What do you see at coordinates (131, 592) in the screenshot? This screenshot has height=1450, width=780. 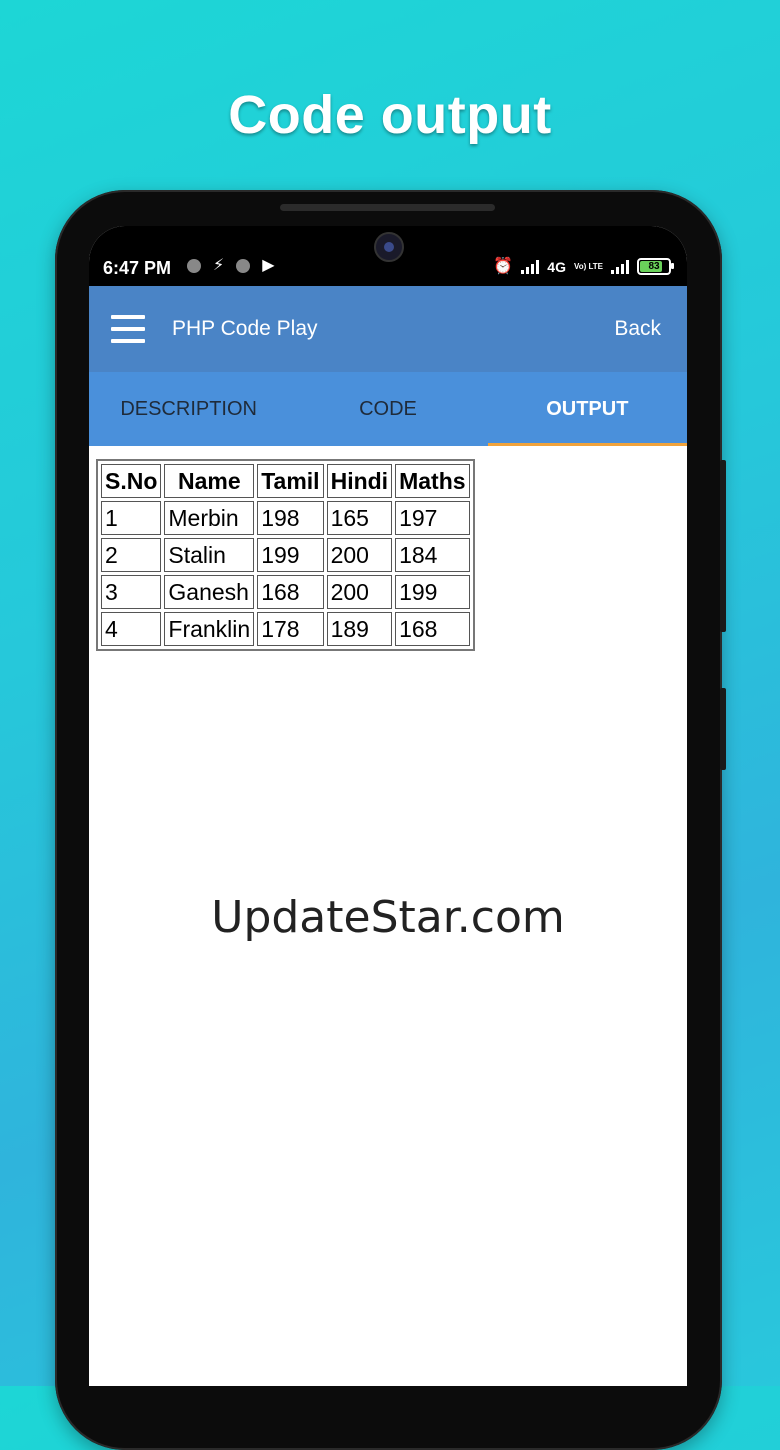 I see `table-cell: 3` at bounding box center [131, 592].